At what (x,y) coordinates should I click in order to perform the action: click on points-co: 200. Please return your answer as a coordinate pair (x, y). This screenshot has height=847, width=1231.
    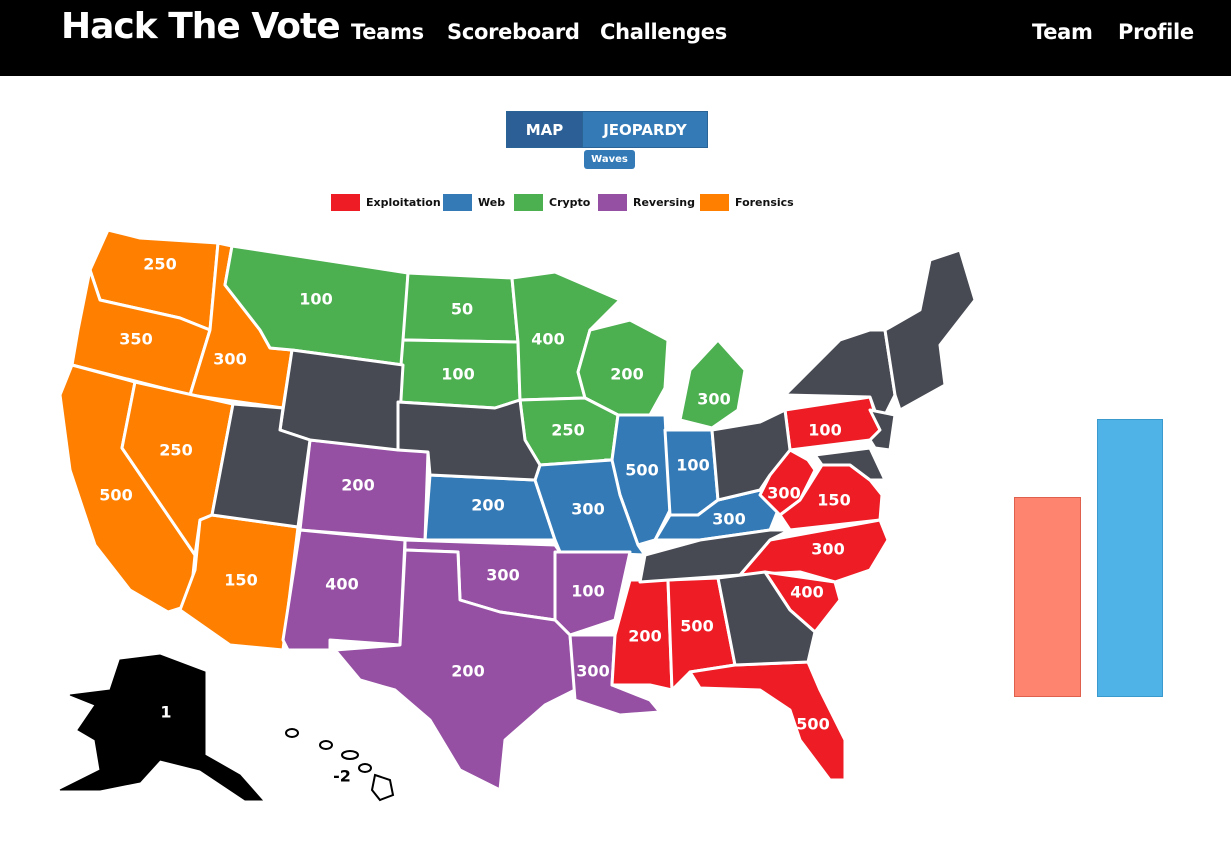
    Looking at the image, I should click on (357, 485).